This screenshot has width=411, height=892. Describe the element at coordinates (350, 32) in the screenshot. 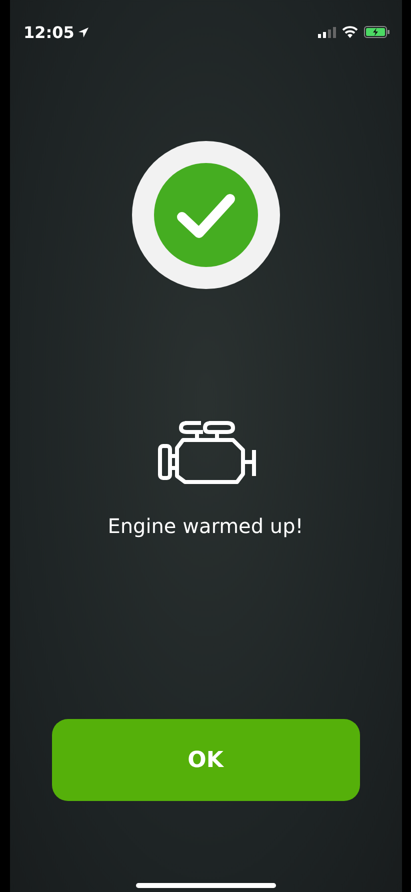

I see `wifi-icon` at that location.